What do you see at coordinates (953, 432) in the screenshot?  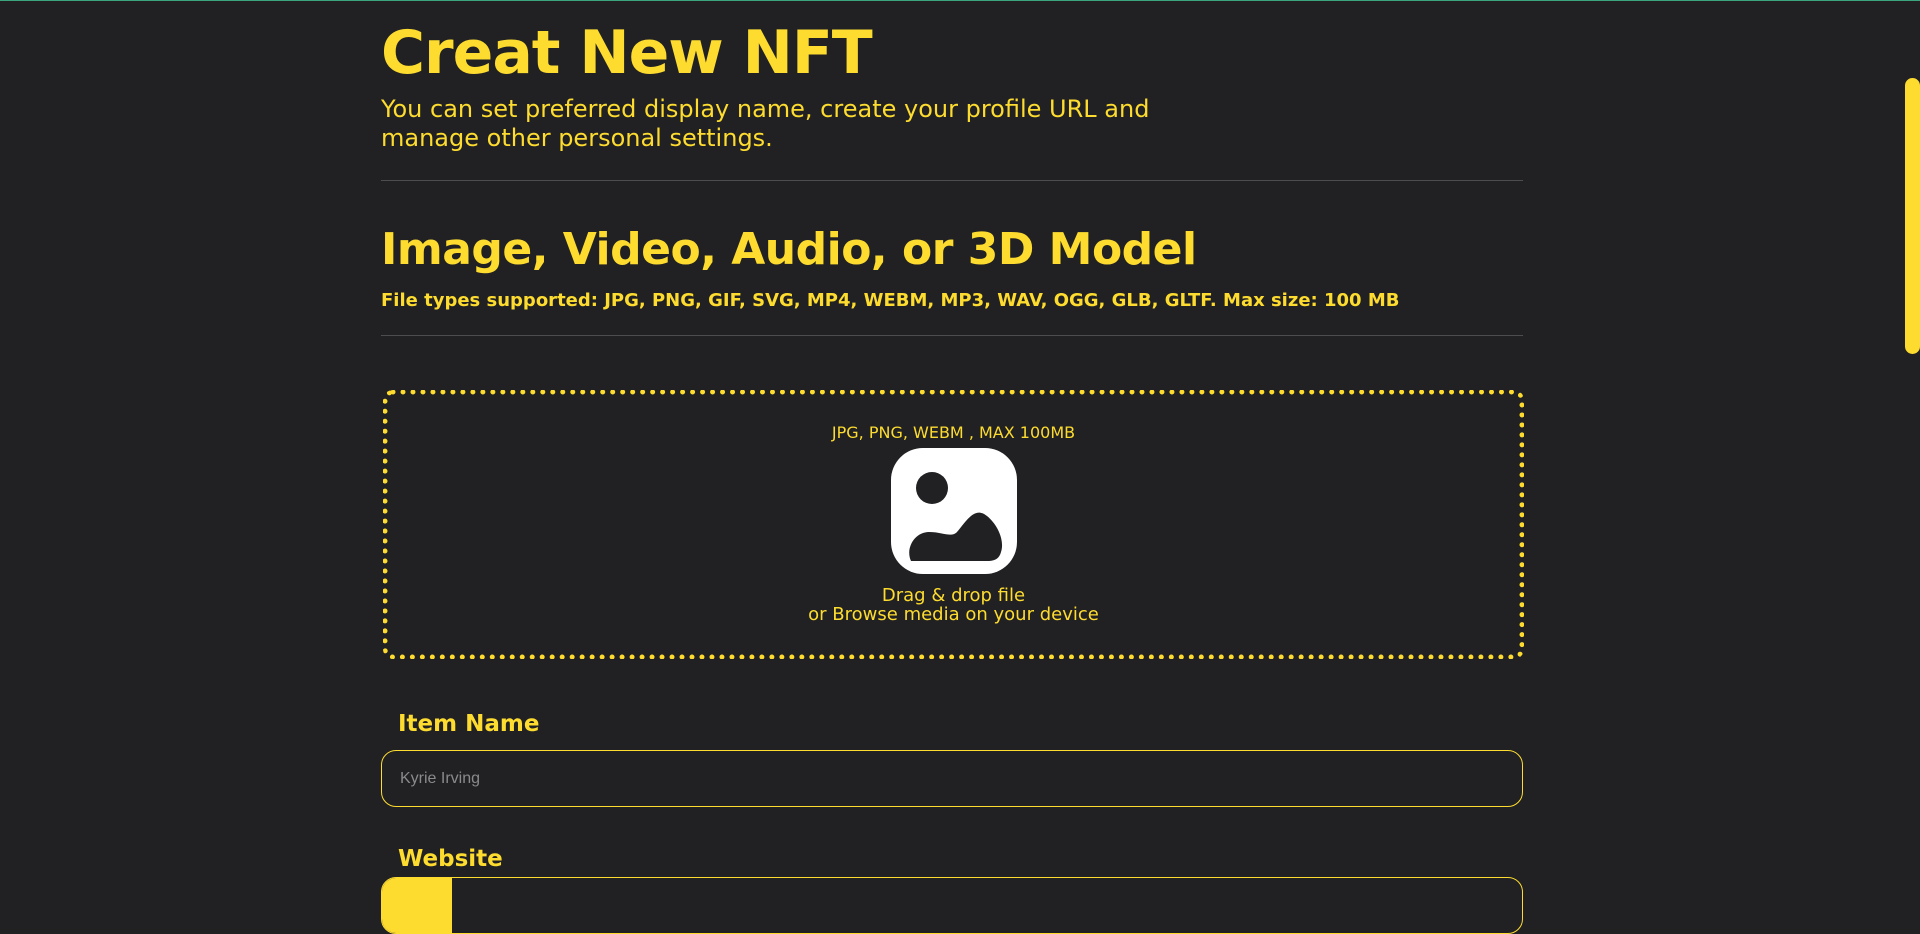 I see `dropzone-hint: JPG, PNG, WEBM , MAX 100MB` at bounding box center [953, 432].